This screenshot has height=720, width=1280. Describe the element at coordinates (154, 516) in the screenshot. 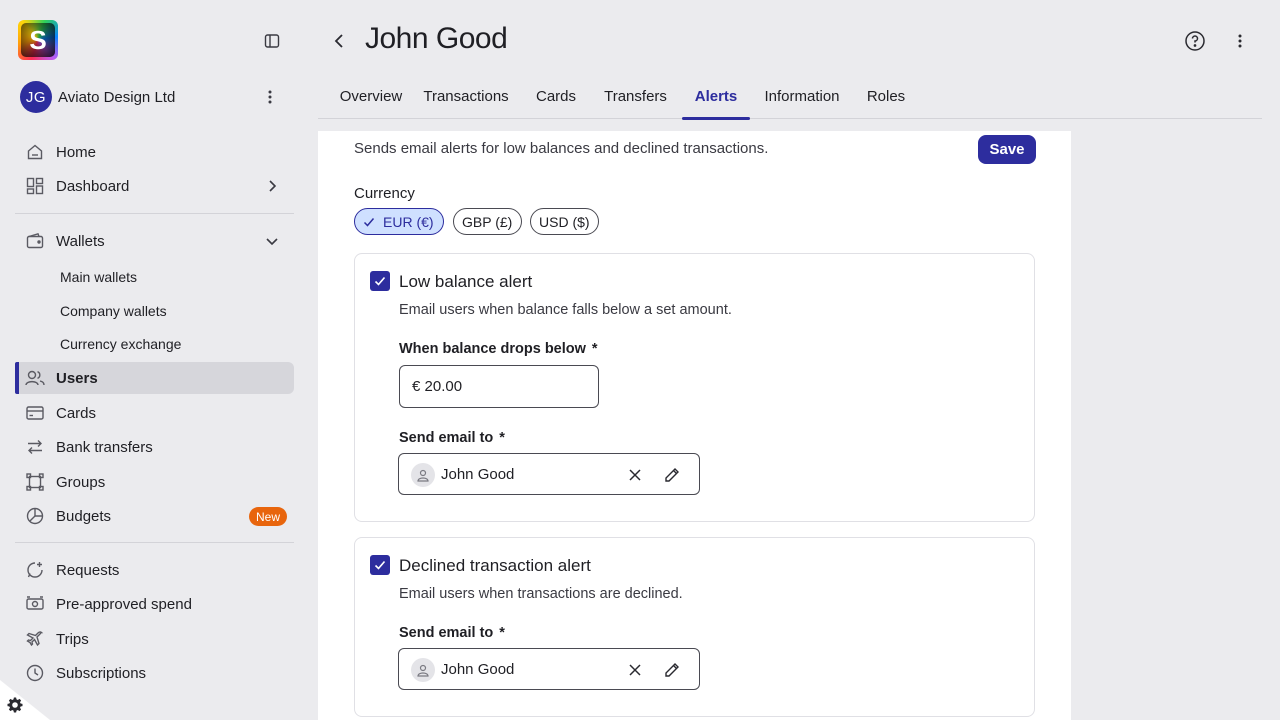

I see `sidebar-item-budgets: Budgets New` at that location.